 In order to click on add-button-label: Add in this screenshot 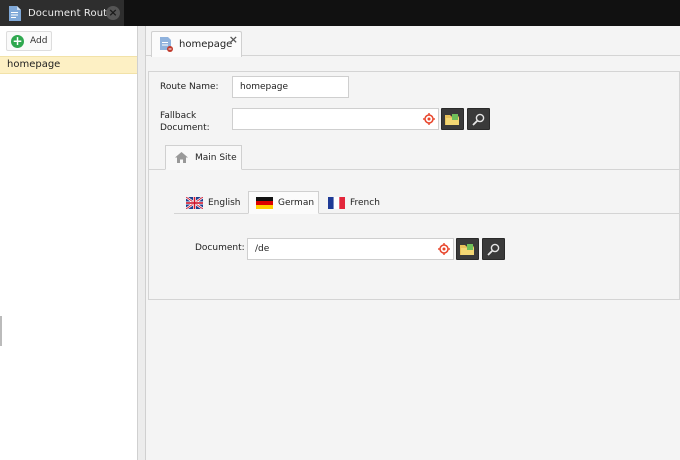, I will do `click(39, 41)`.